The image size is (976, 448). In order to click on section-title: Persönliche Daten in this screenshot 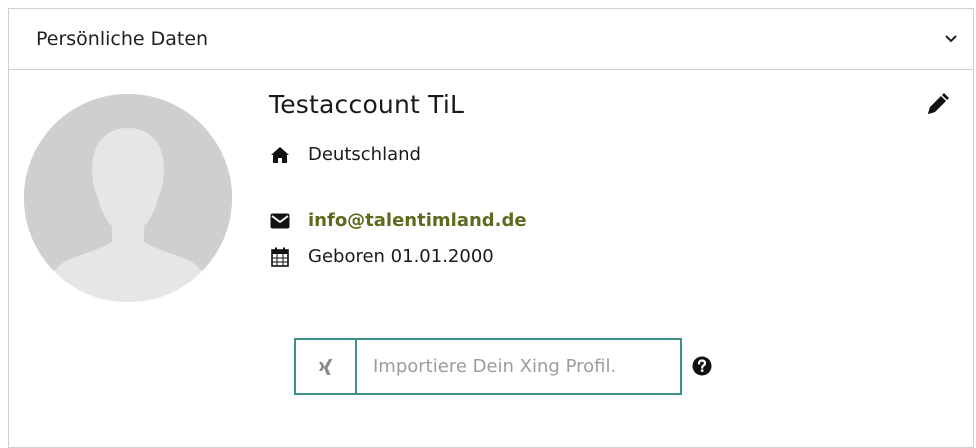, I will do `click(122, 39)`.